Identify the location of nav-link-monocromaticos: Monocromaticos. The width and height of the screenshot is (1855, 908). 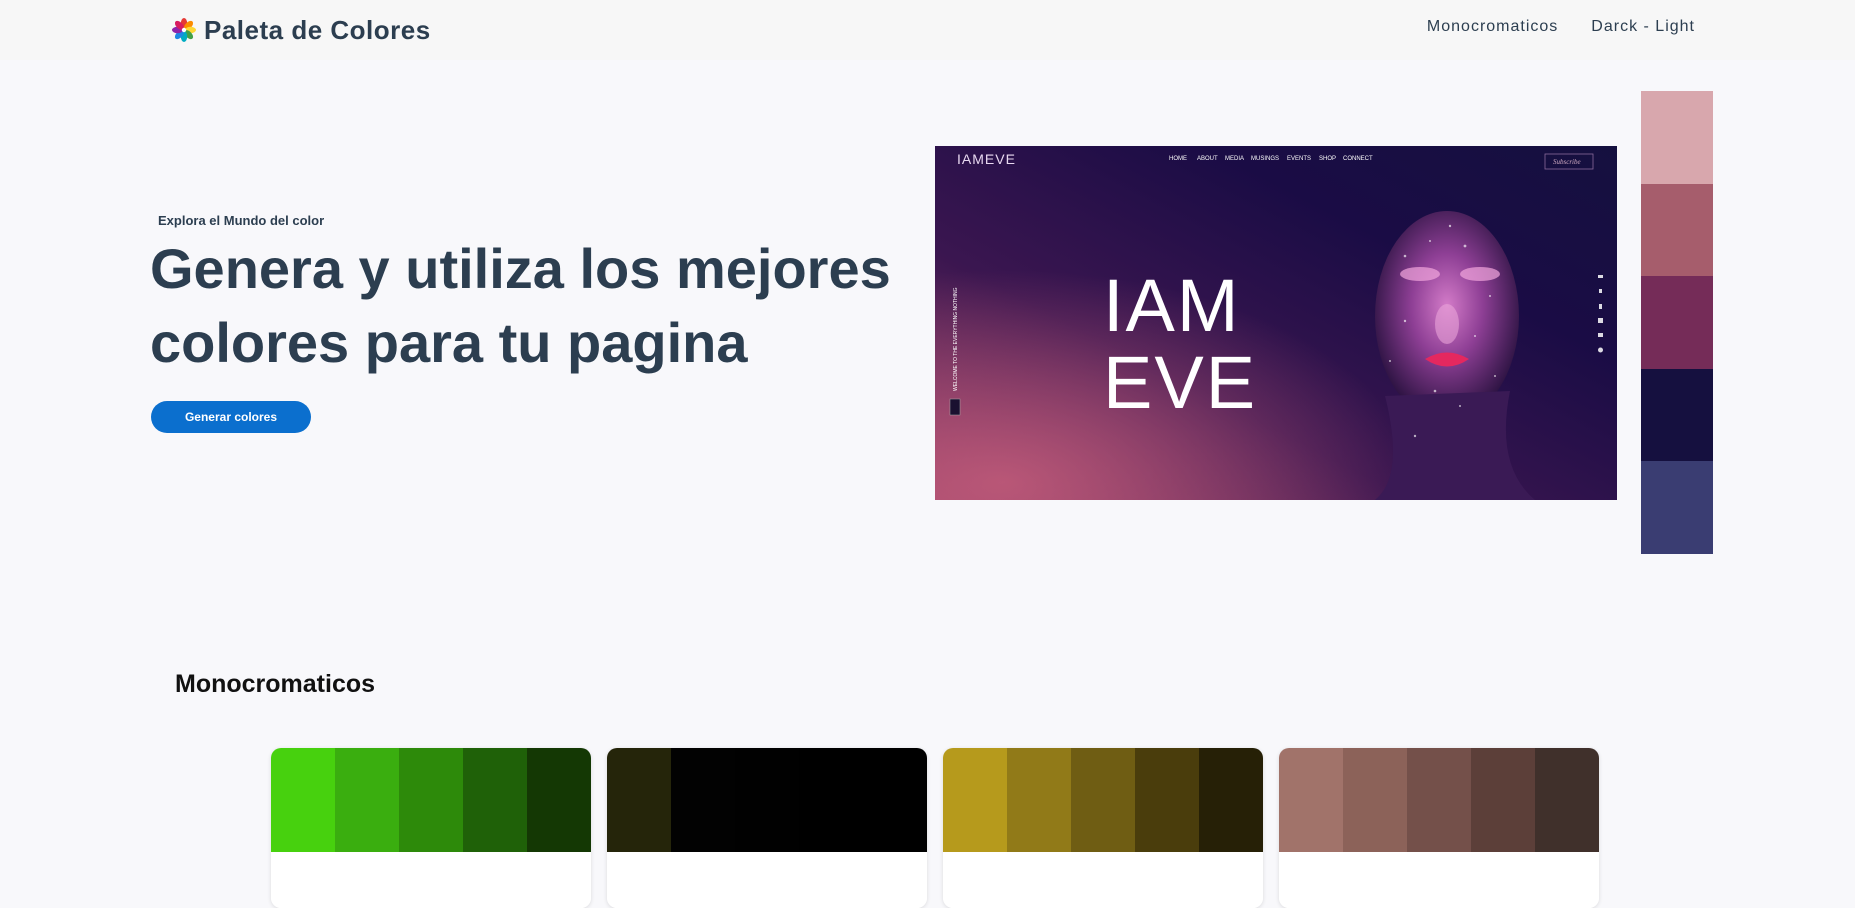
(1492, 27).